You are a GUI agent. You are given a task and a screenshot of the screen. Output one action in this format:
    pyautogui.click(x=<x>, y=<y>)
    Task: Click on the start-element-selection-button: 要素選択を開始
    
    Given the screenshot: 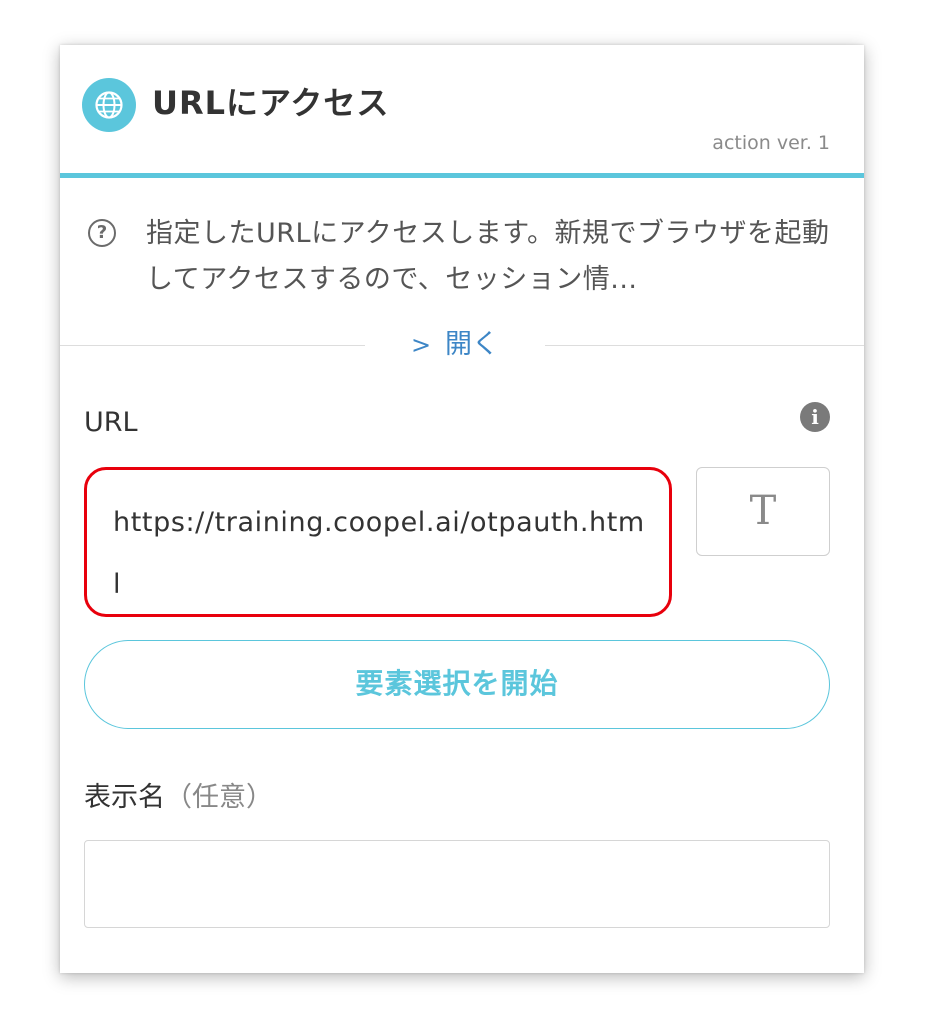 What is the action you would take?
    pyautogui.click(x=457, y=684)
    